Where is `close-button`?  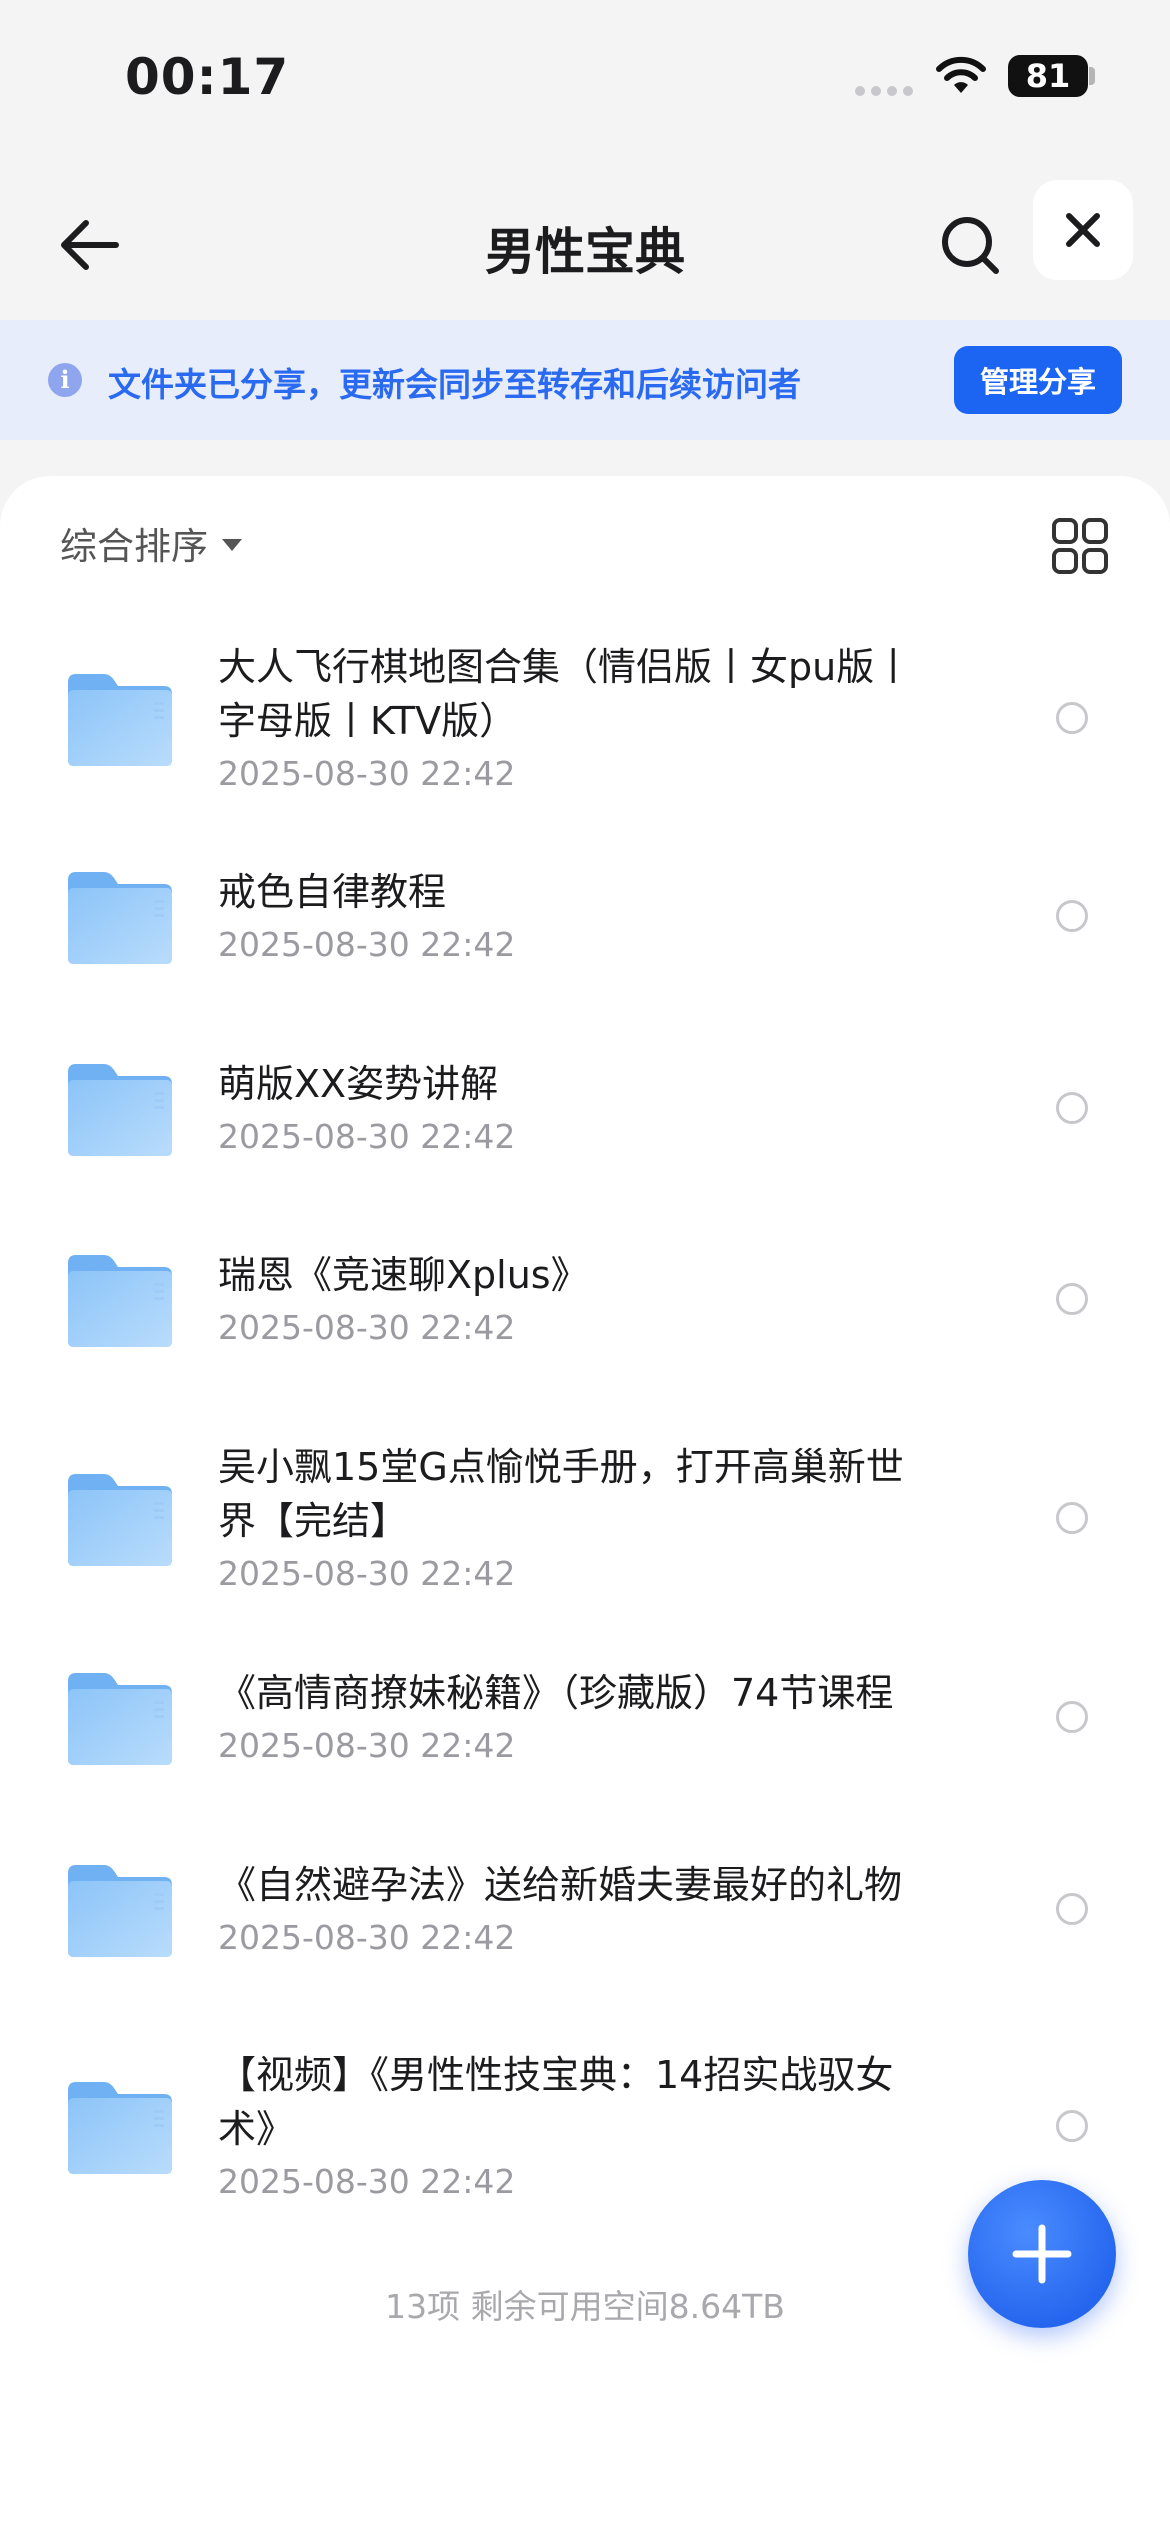 close-button is located at coordinates (1083, 230).